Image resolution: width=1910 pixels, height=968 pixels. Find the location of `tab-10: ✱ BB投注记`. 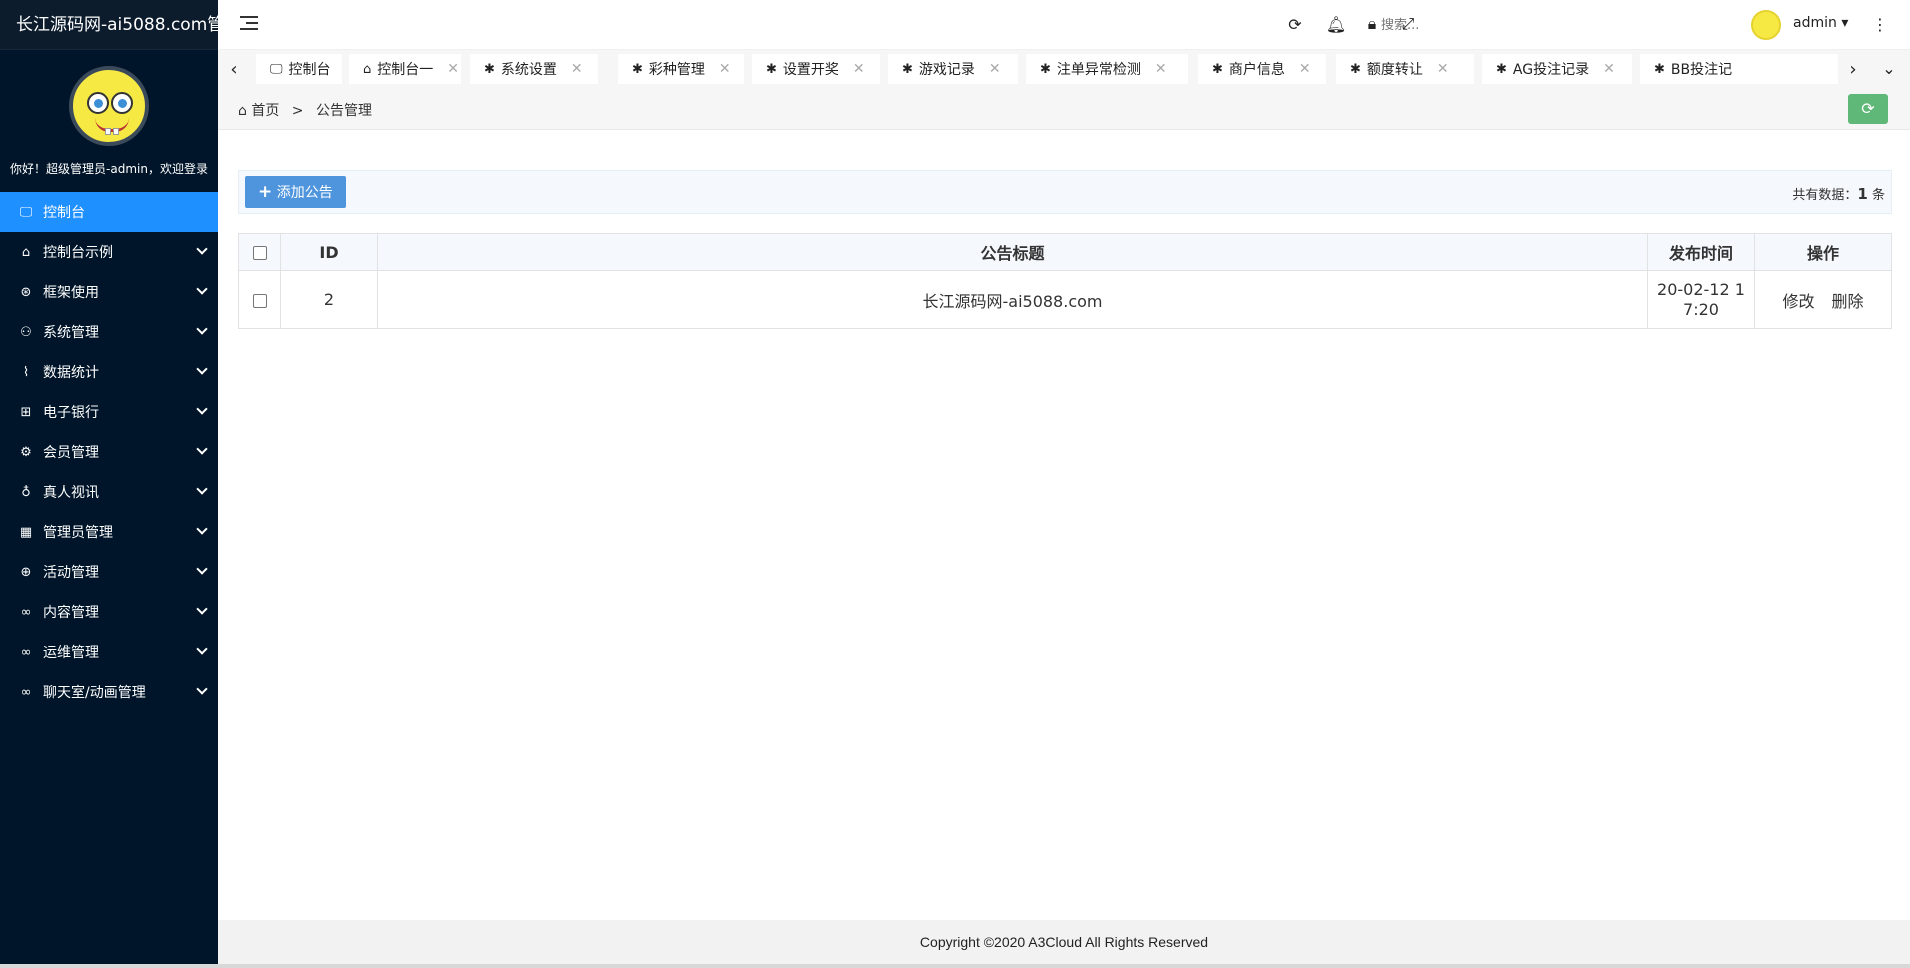

tab-10: ✱ BB投注记 is located at coordinates (1739, 69).